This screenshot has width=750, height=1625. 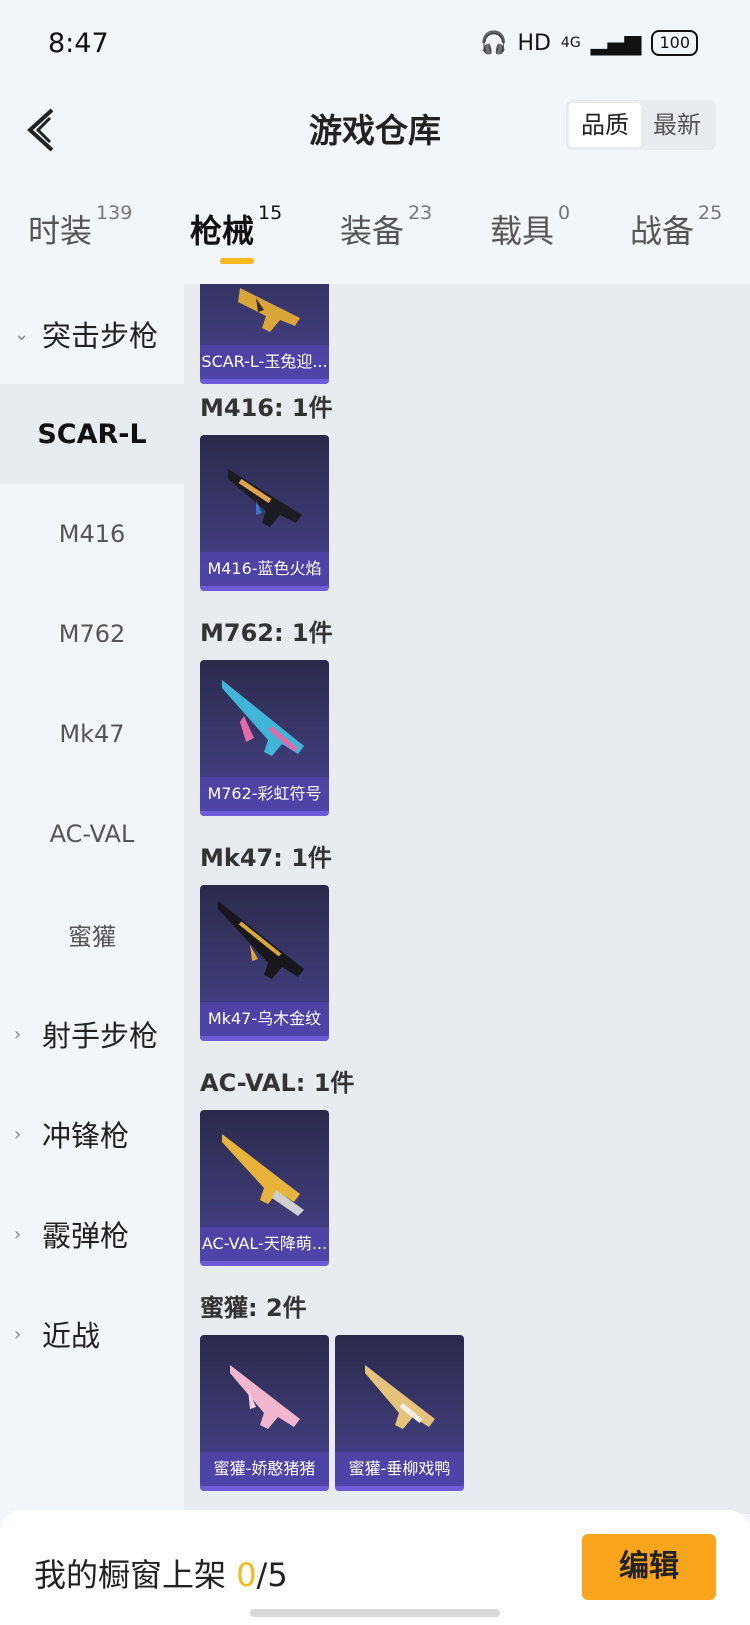 I want to click on sidebar-item-scar-l: SCAR-L, so click(x=92, y=434).